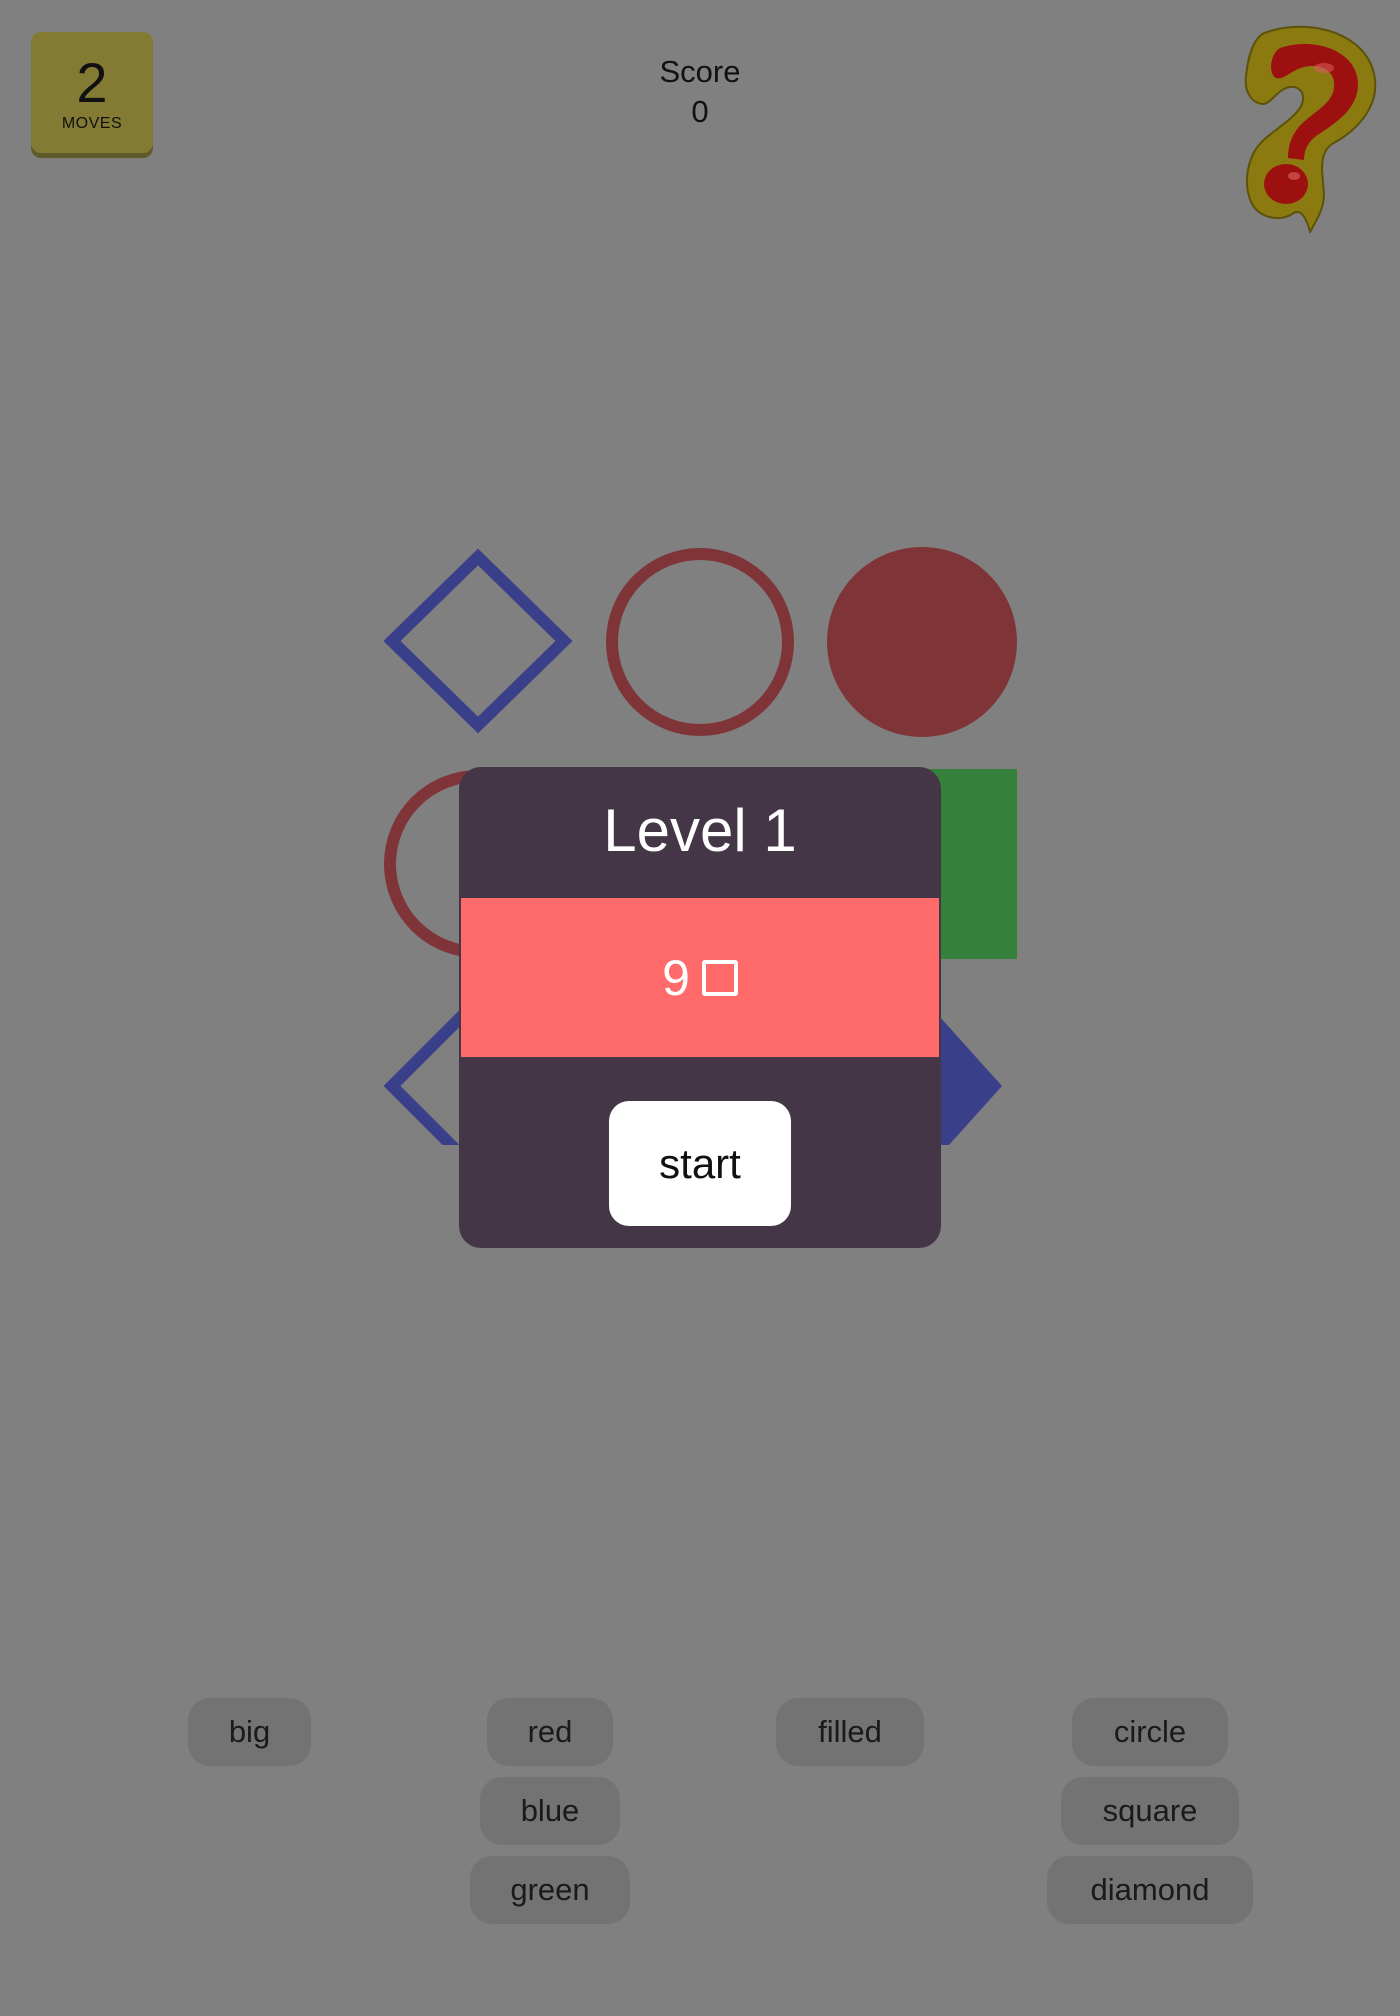 The width and height of the screenshot is (1400, 2016). I want to click on filter-chip-blue: blue, so click(550, 1811).